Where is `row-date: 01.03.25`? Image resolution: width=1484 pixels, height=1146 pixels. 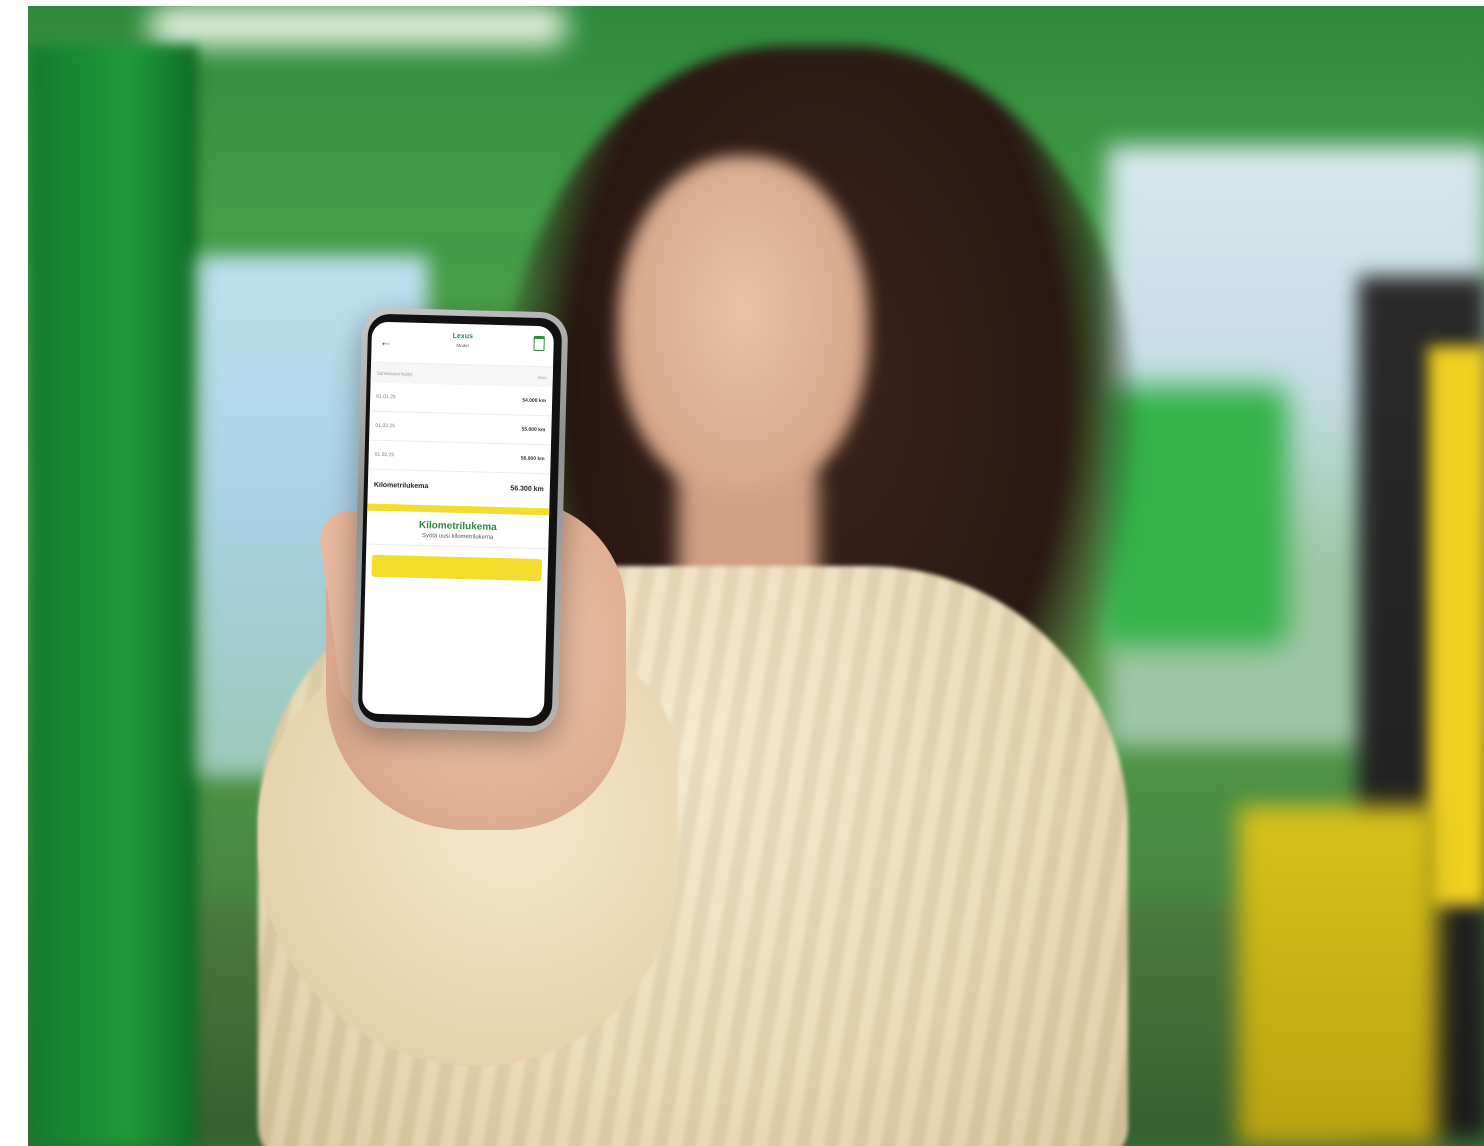
row-date: 01.03.25 is located at coordinates (385, 426).